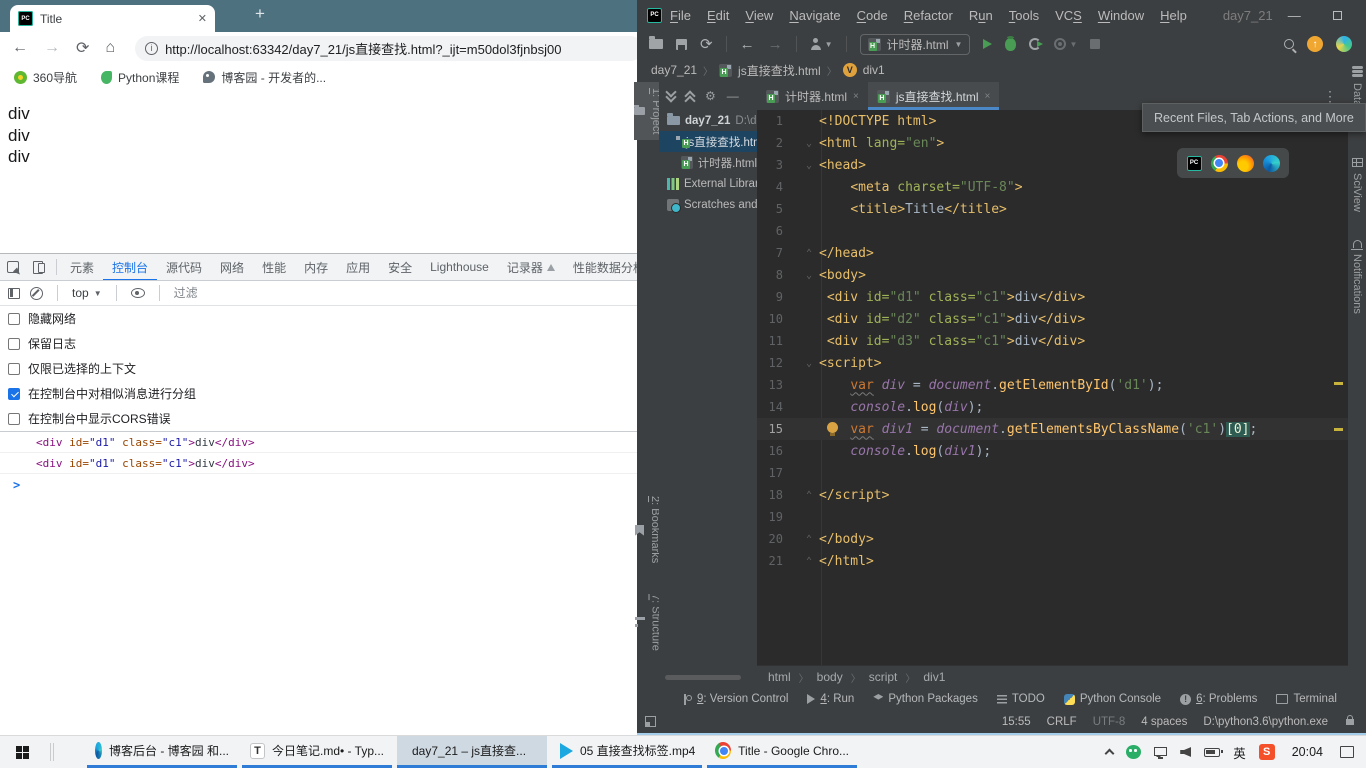 The image size is (1366, 768). Describe the element at coordinates (814, 15) in the screenshot. I see `menu-navigate: Navigate` at that location.